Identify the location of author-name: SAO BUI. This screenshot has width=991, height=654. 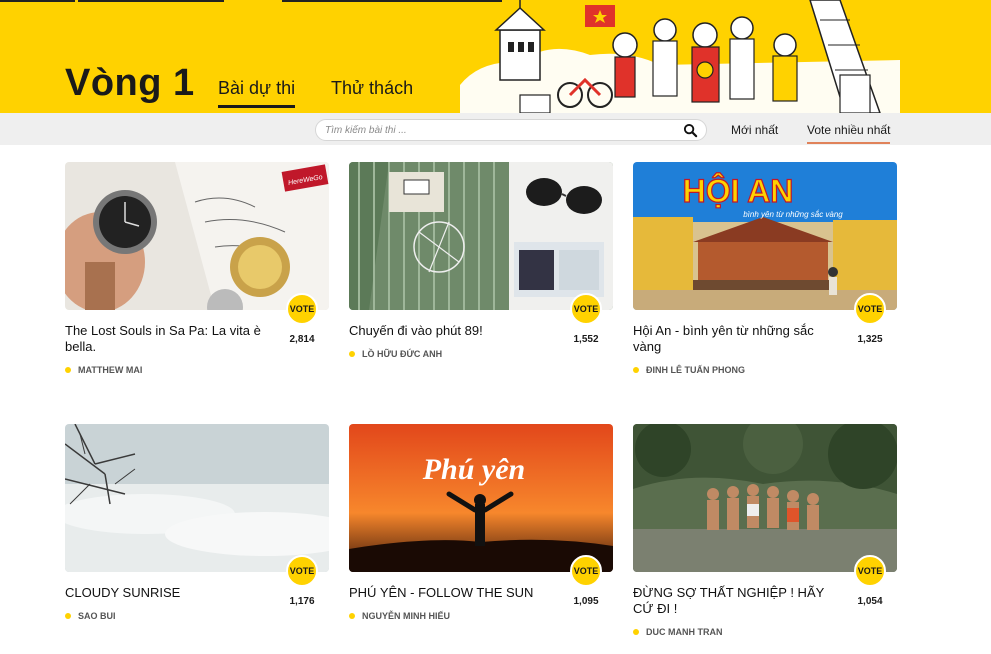
(97, 616).